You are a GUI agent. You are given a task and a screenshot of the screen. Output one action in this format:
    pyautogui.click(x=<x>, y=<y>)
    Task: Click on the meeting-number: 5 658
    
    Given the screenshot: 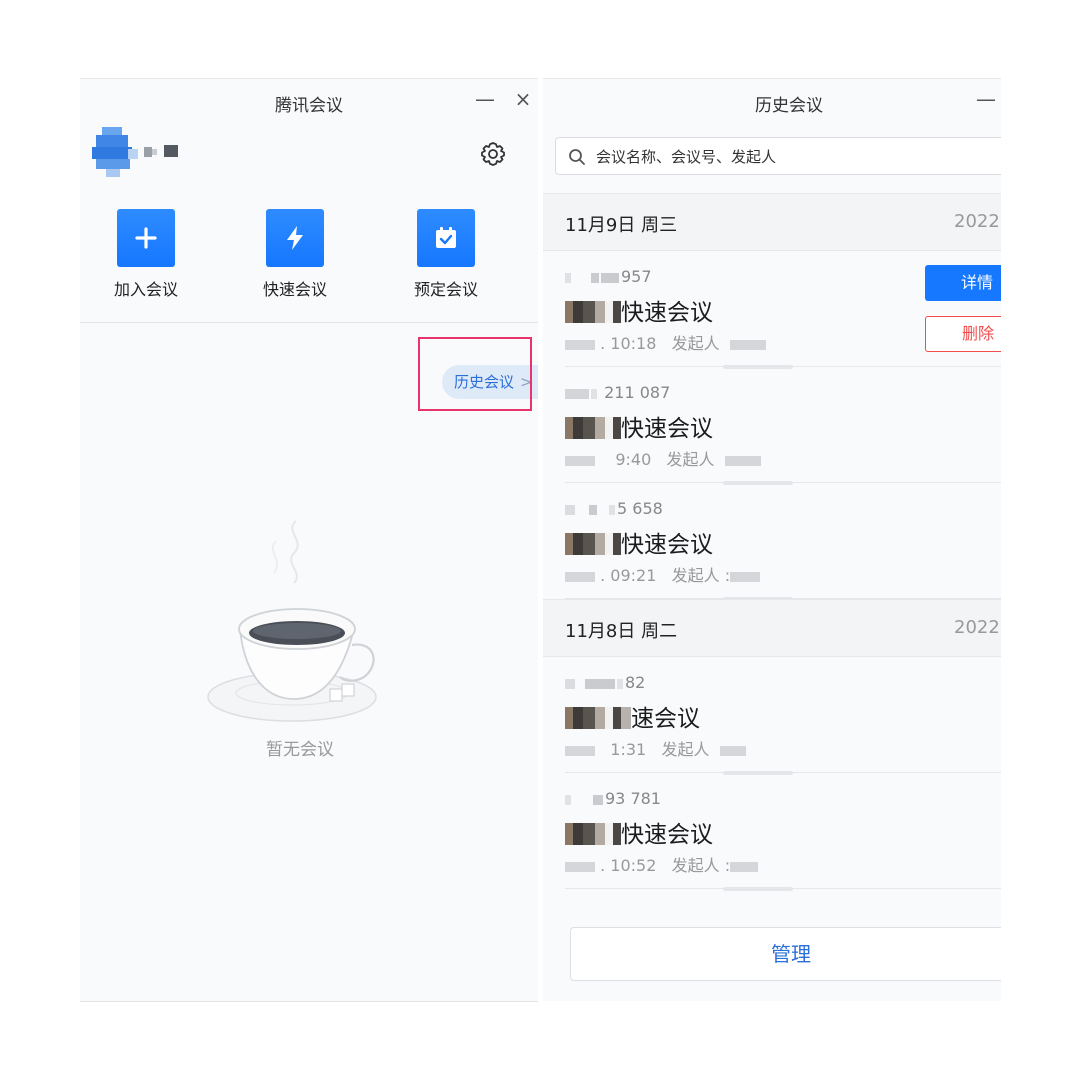 What is the action you would take?
    pyautogui.click(x=614, y=508)
    